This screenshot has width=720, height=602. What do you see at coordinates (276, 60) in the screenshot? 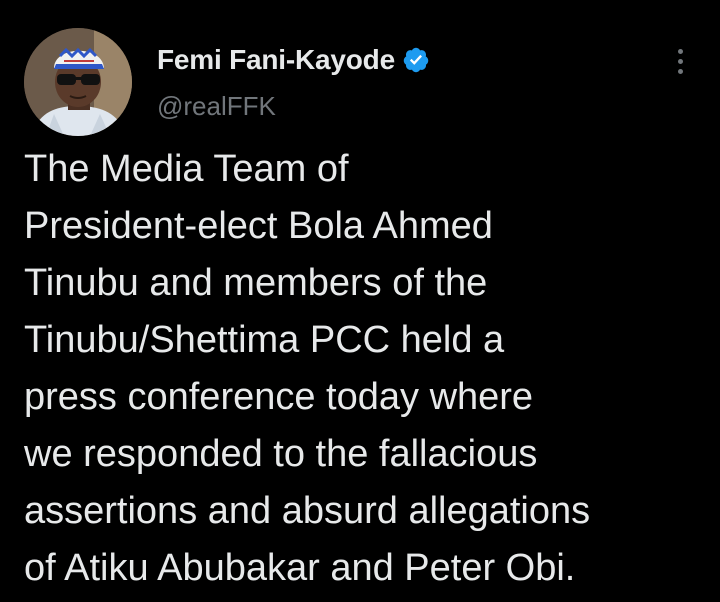
I see `author-display-name: Femi Fani-Kayode` at bounding box center [276, 60].